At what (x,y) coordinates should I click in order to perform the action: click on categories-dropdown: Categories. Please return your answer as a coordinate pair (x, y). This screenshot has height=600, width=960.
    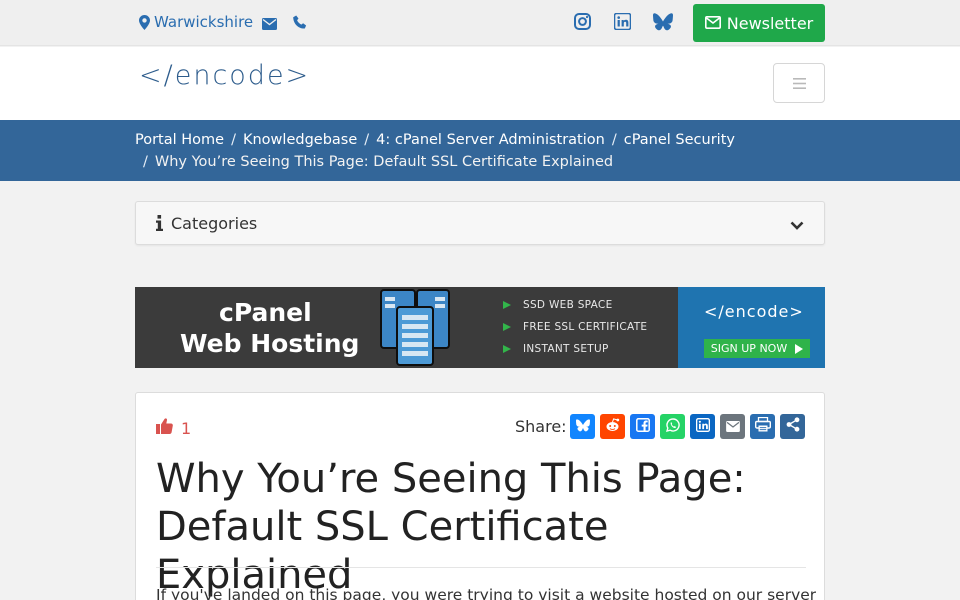
    Looking at the image, I should click on (480, 223).